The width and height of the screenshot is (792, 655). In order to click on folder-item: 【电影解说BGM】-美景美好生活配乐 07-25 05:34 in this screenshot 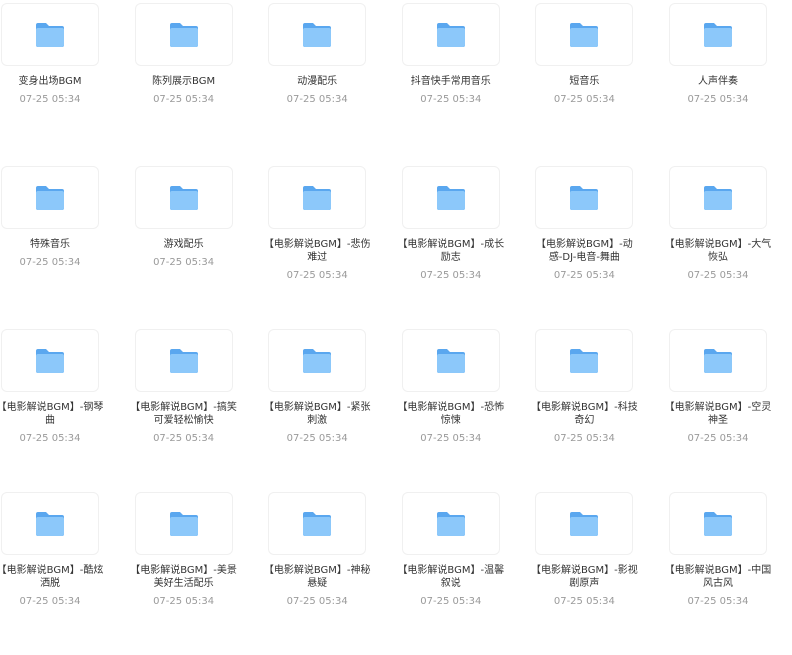, I will do `click(183, 573)`.